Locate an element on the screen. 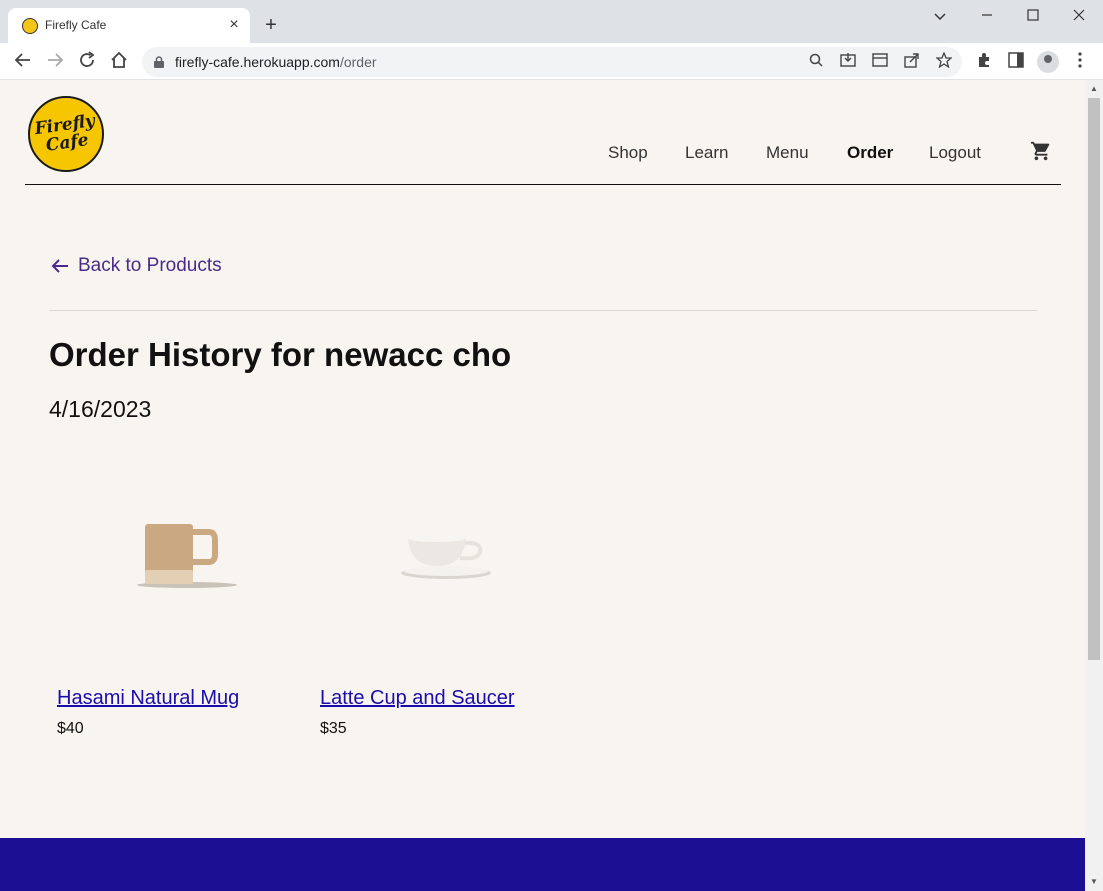  product-price: $35 is located at coordinates (333, 728).